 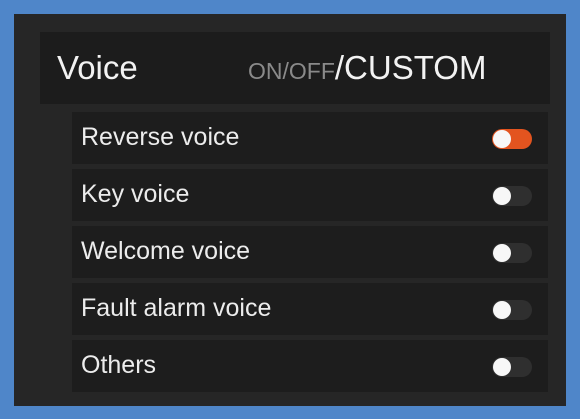 What do you see at coordinates (310, 138) in the screenshot?
I see `voice-option-reverse: Reverse voice` at bounding box center [310, 138].